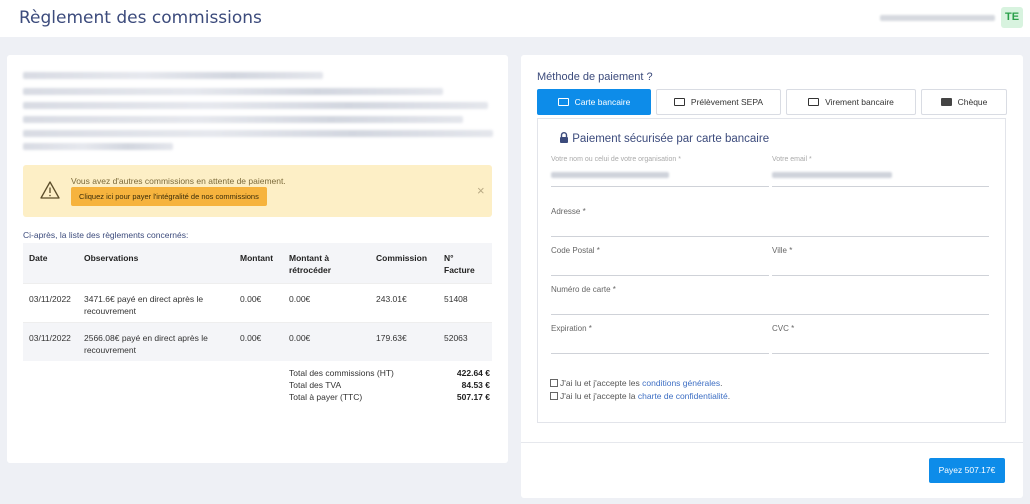 Image resolution: width=1030 pixels, height=504 pixels. Describe the element at coordinates (1012, 17) in the screenshot. I see `avatar: TE` at that location.